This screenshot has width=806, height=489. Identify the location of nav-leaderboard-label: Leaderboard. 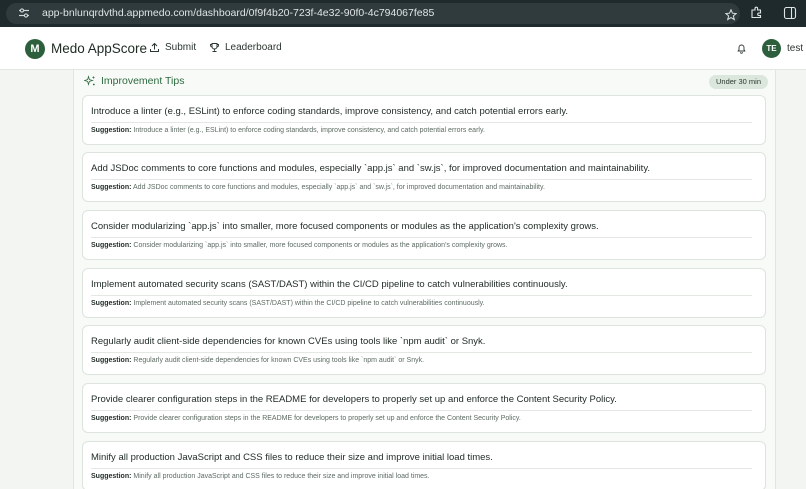
(253, 47).